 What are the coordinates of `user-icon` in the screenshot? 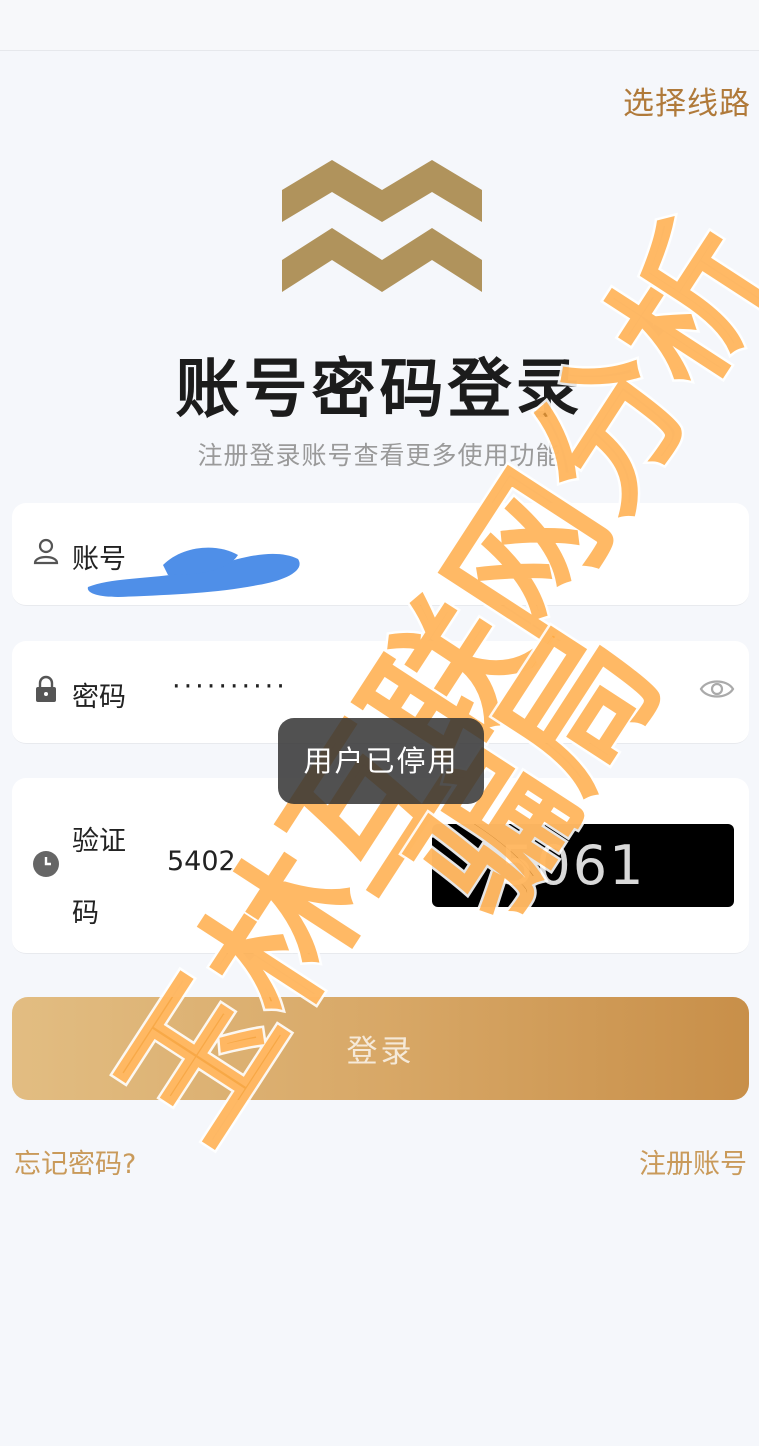 It's located at (46, 551).